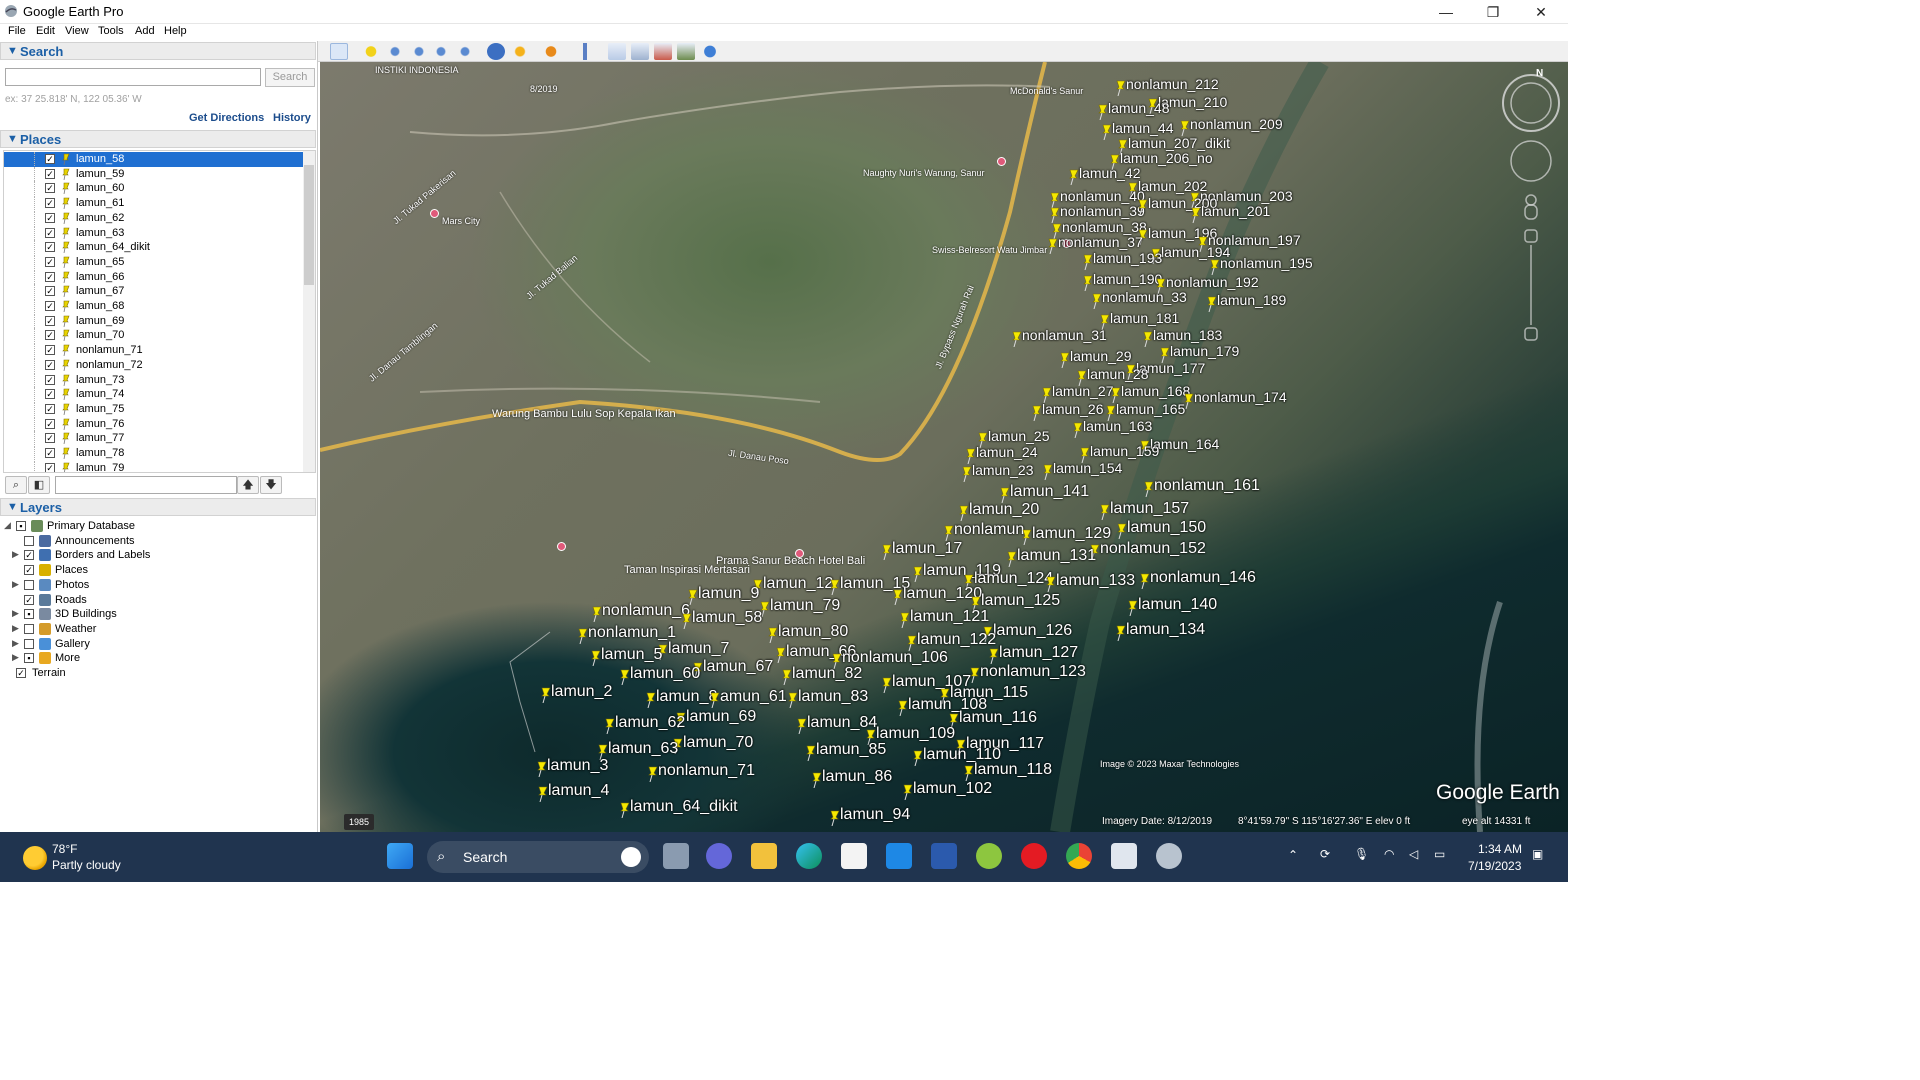 Image resolution: width=1920 pixels, height=1080 pixels. What do you see at coordinates (154, 409) in the screenshot?
I see `place-item: ✓ lamun_75` at bounding box center [154, 409].